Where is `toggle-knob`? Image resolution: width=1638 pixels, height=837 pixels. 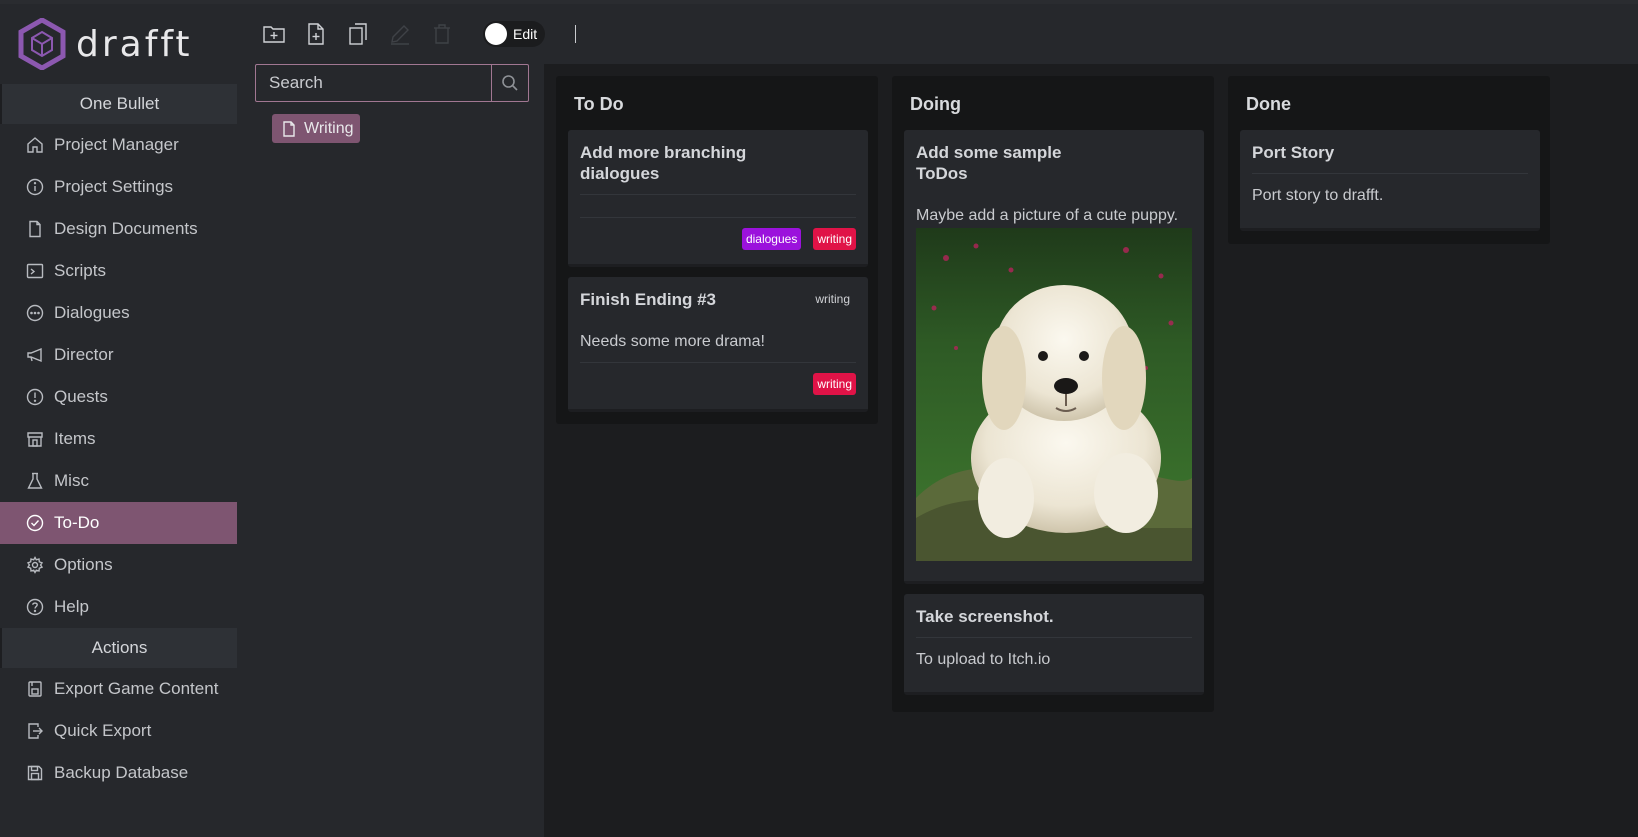 toggle-knob is located at coordinates (496, 34).